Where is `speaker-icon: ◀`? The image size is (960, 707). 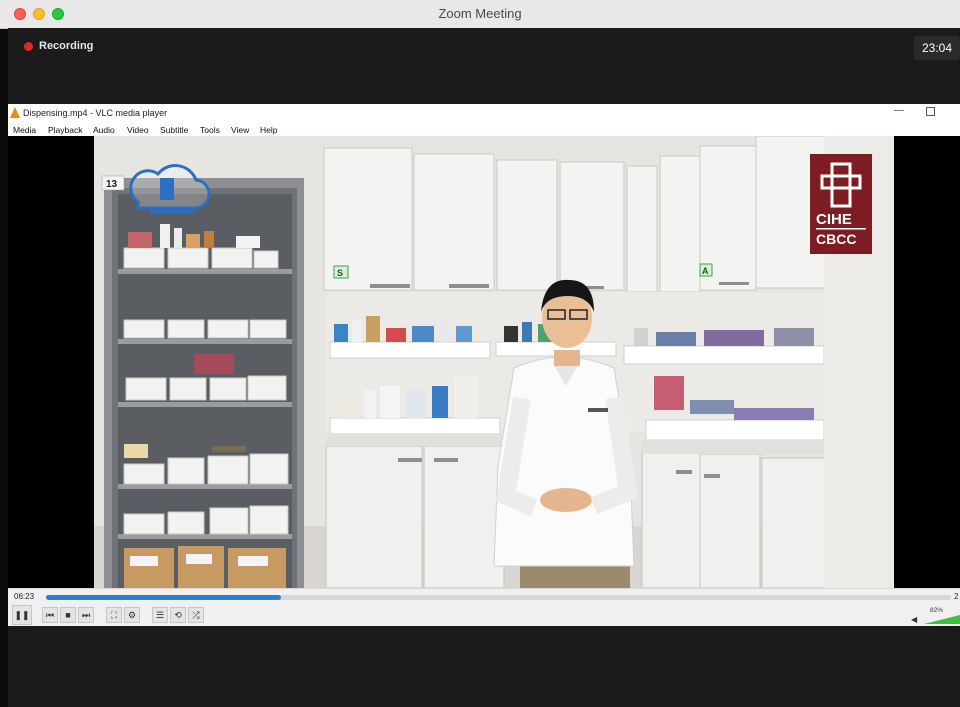
speaker-icon: ◀ is located at coordinates (914, 619).